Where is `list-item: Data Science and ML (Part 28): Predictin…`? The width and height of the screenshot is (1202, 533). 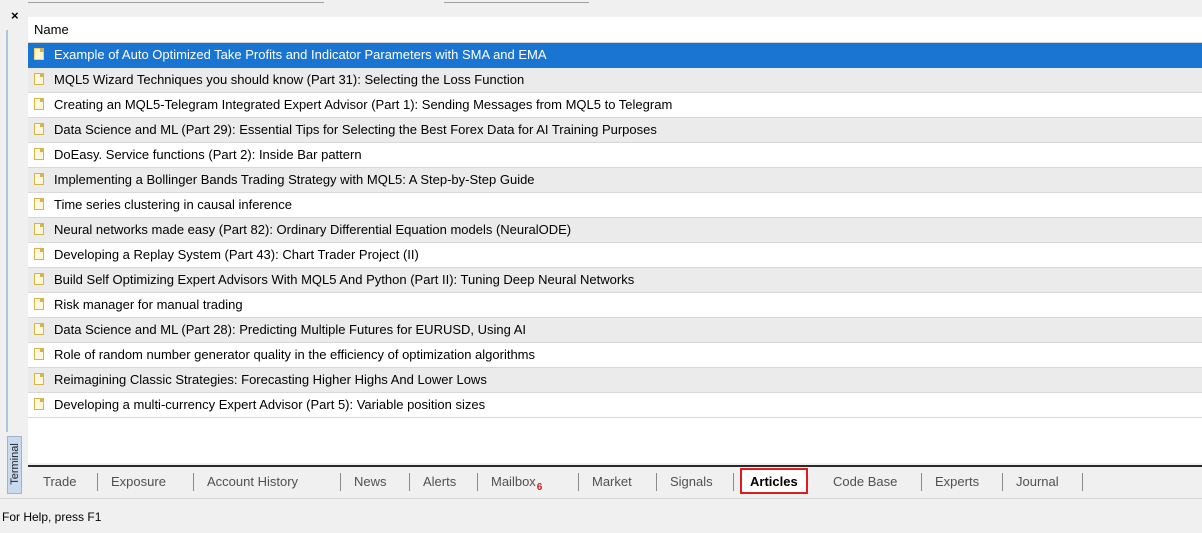 list-item: Data Science and ML (Part 28): Predictin… is located at coordinates (615, 330).